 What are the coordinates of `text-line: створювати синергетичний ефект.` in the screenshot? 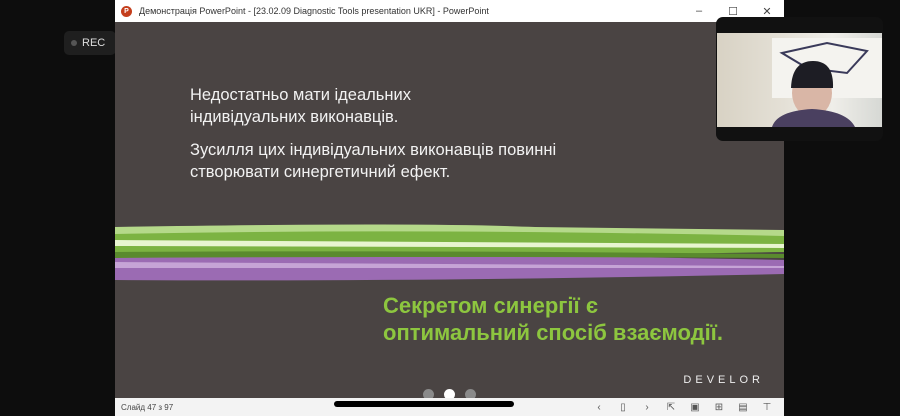 It's located at (320, 172).